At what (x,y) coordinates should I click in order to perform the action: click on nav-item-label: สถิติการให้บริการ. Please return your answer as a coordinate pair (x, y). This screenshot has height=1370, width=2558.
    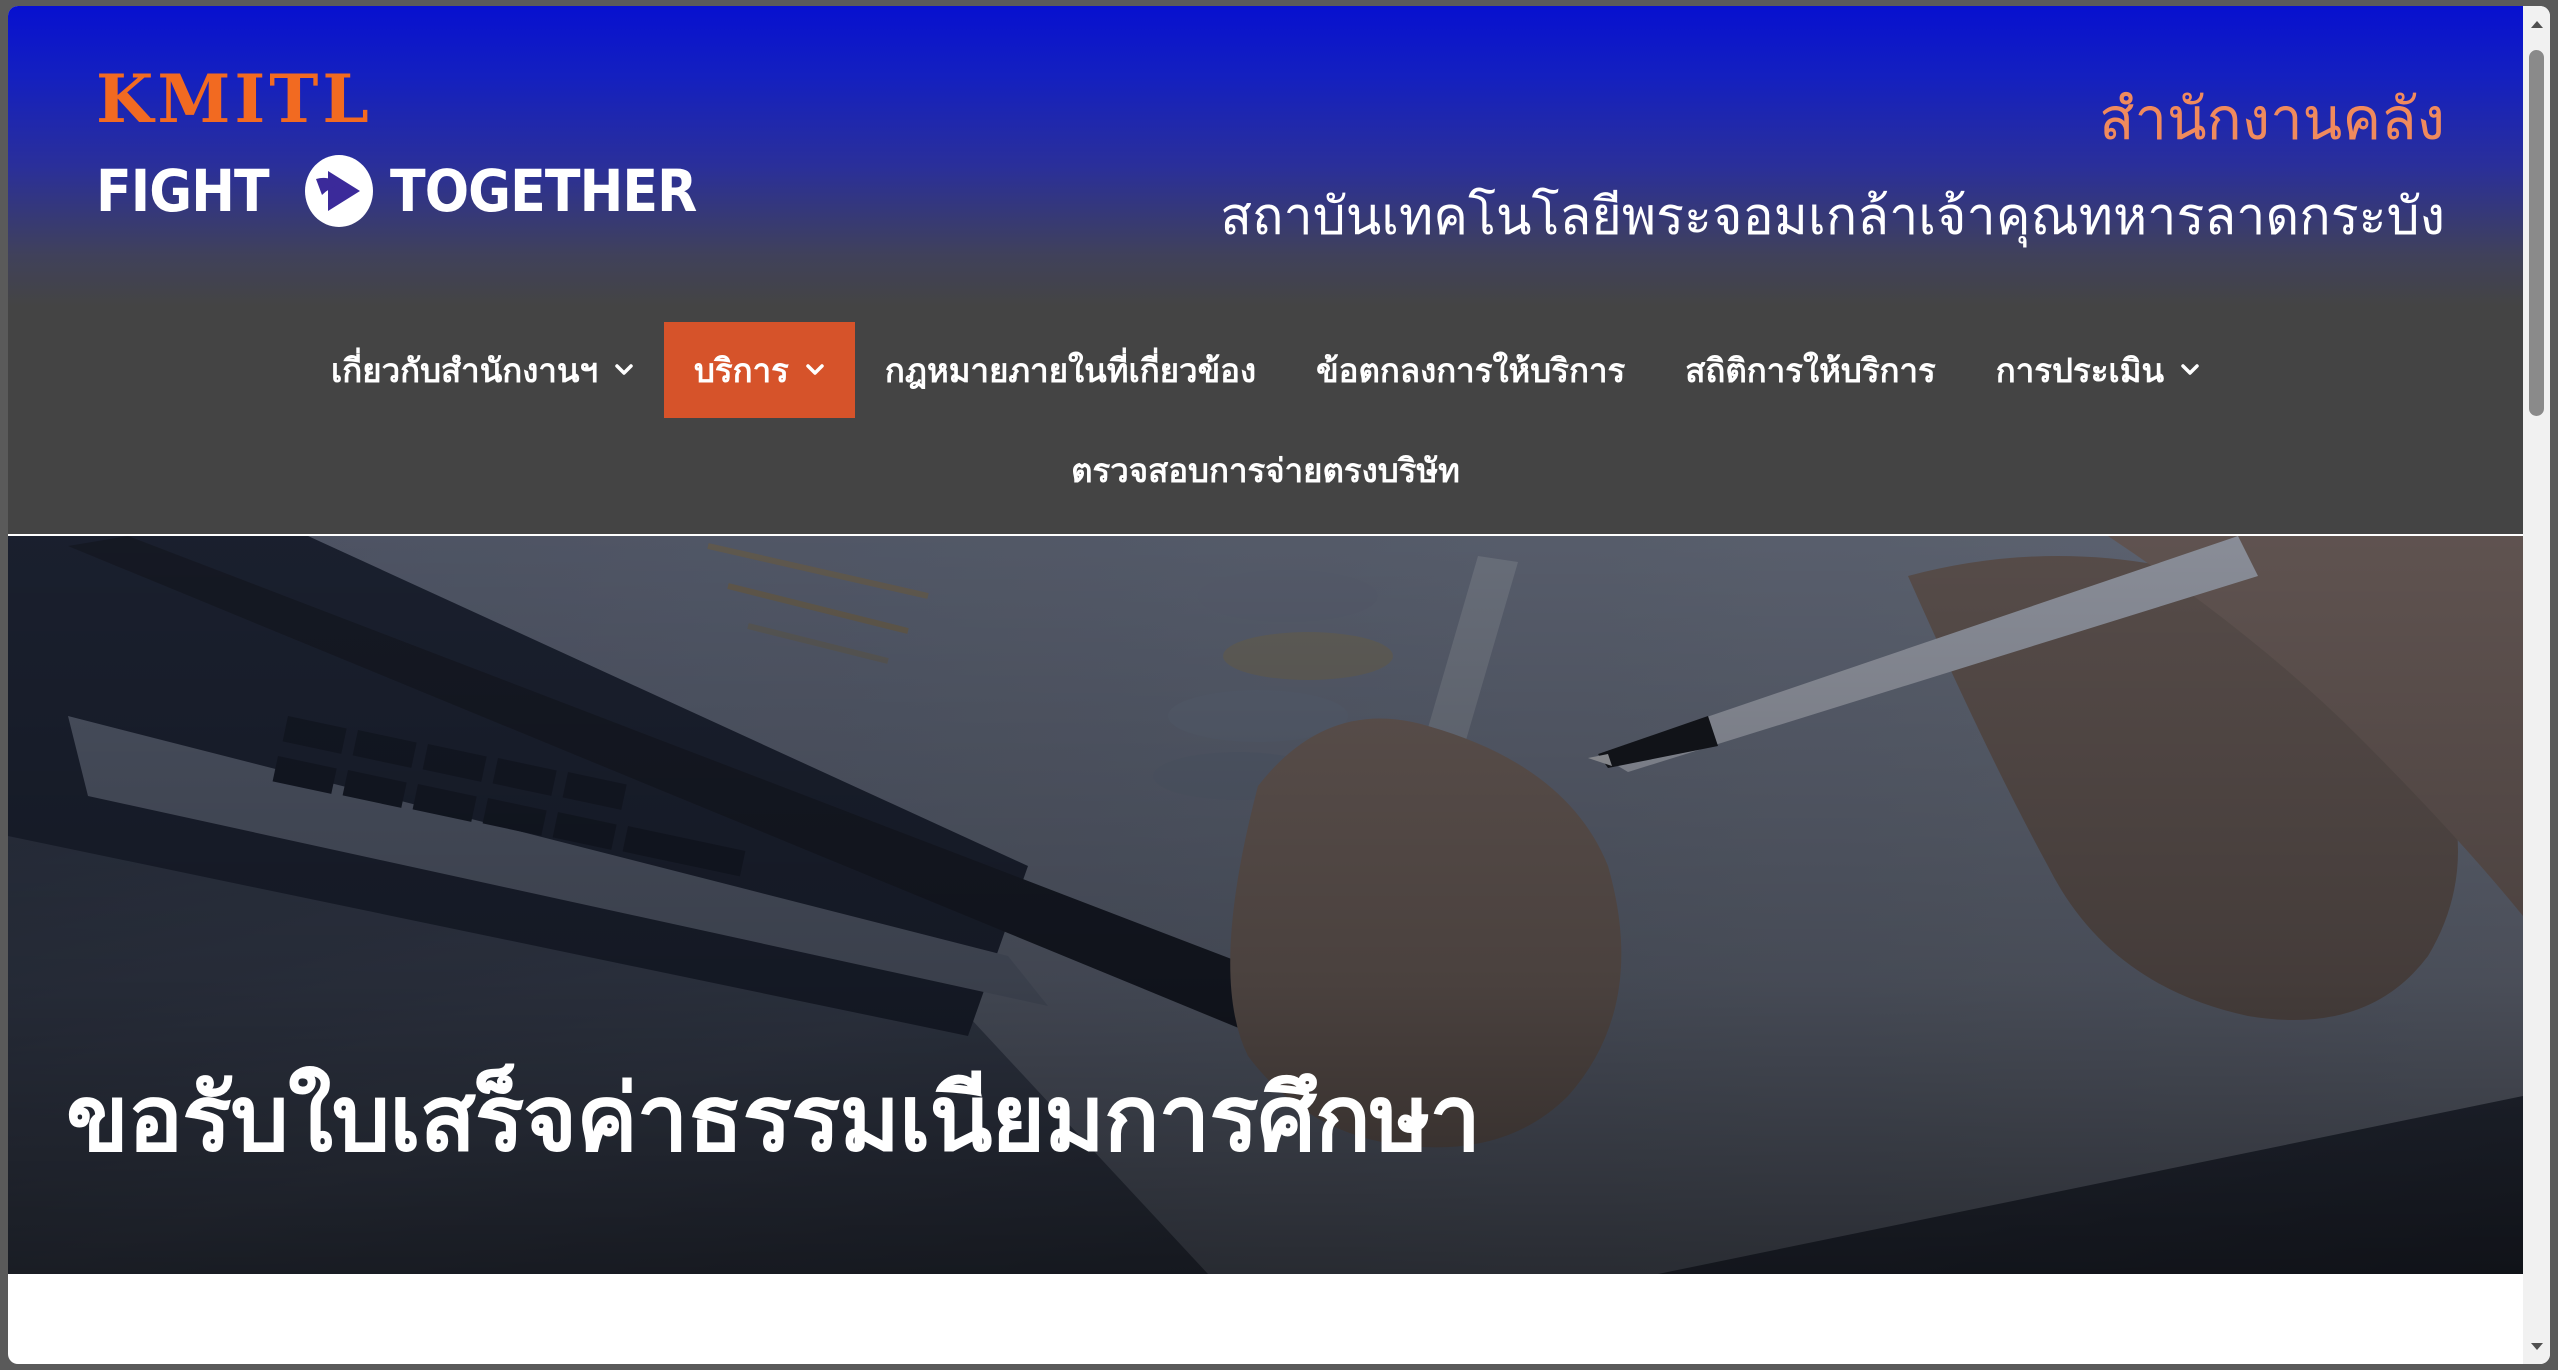
    Looking at the image, I should click on (1810, 370).